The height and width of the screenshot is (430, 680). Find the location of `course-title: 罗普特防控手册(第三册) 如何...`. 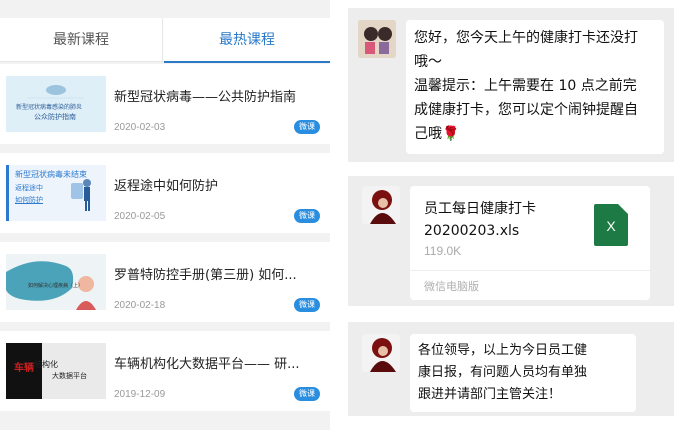

course-title: 罗普特防控手册(第三册) 如何... is located at coordinates (205, 275).